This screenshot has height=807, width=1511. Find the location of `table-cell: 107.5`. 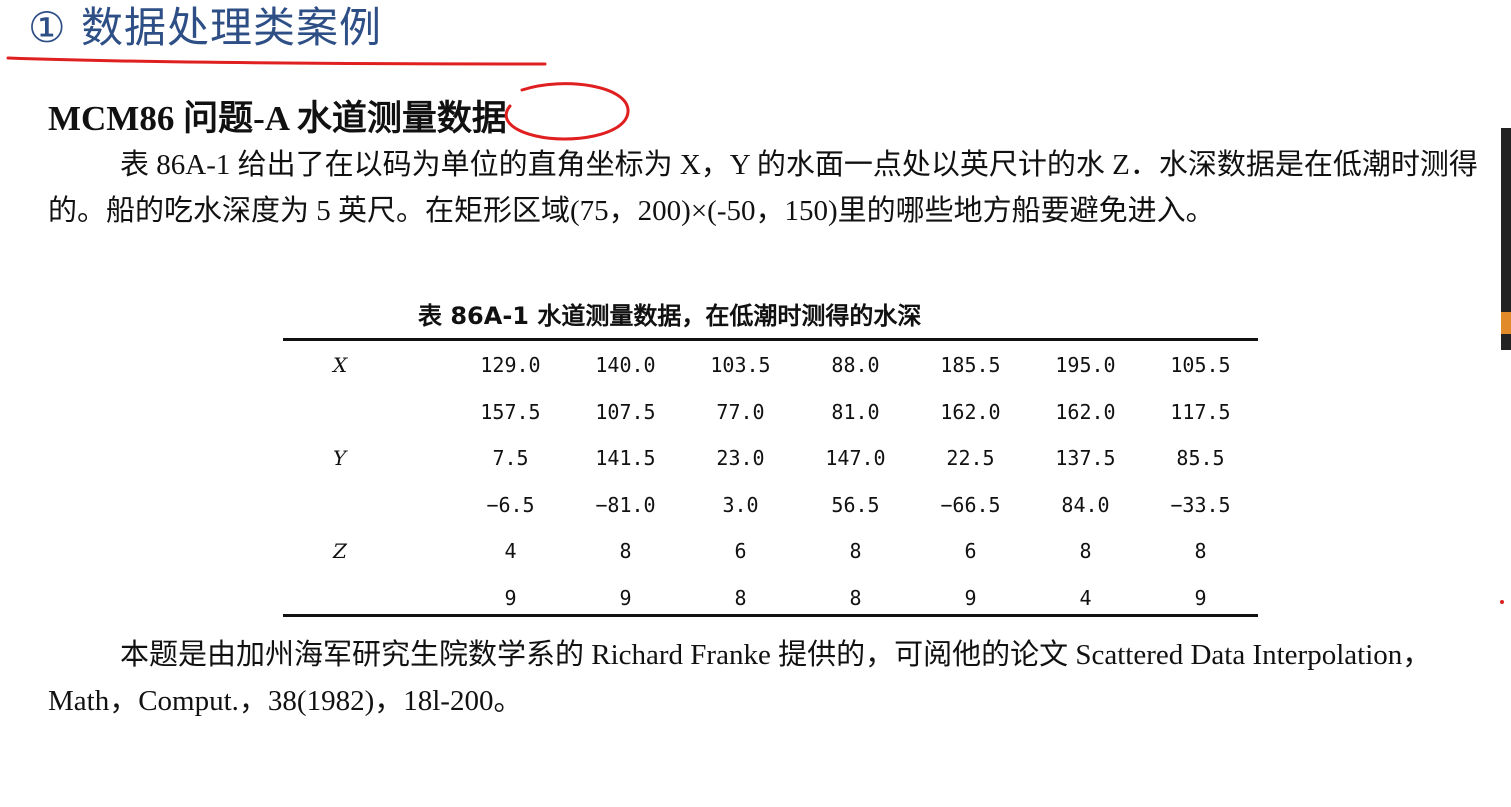

table-cell: 107.5 is located at coordinates (625, 411).